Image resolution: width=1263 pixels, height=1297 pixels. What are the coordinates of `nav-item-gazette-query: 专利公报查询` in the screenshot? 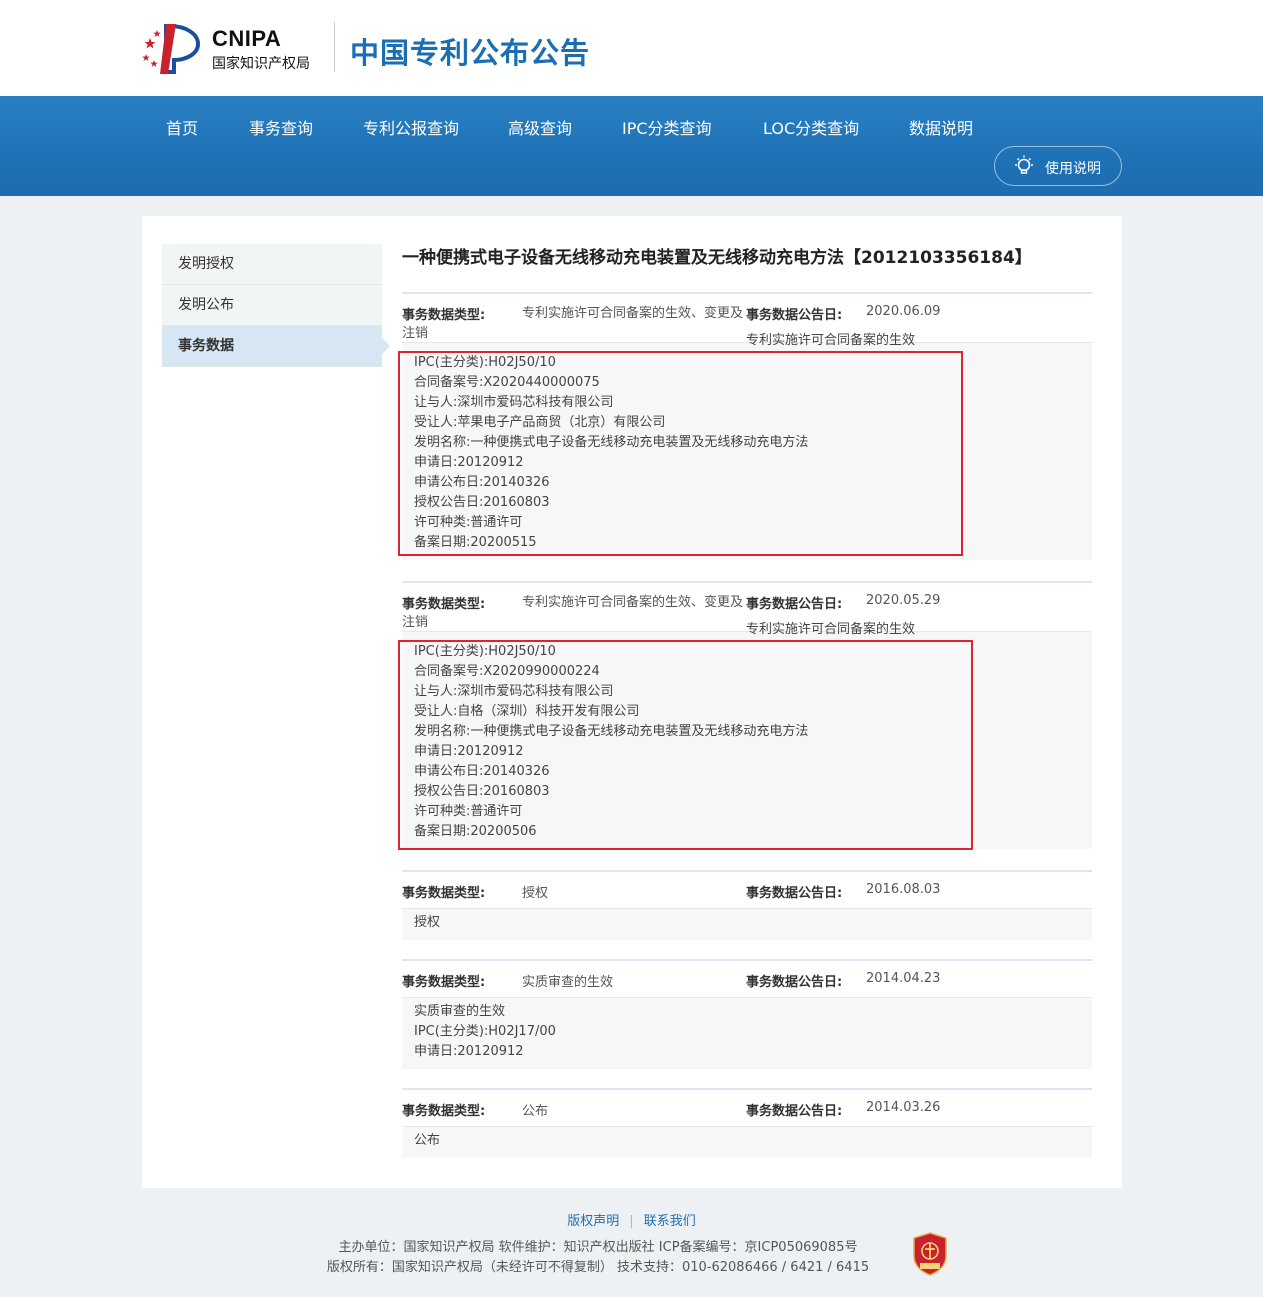 It's located at (411, 127).